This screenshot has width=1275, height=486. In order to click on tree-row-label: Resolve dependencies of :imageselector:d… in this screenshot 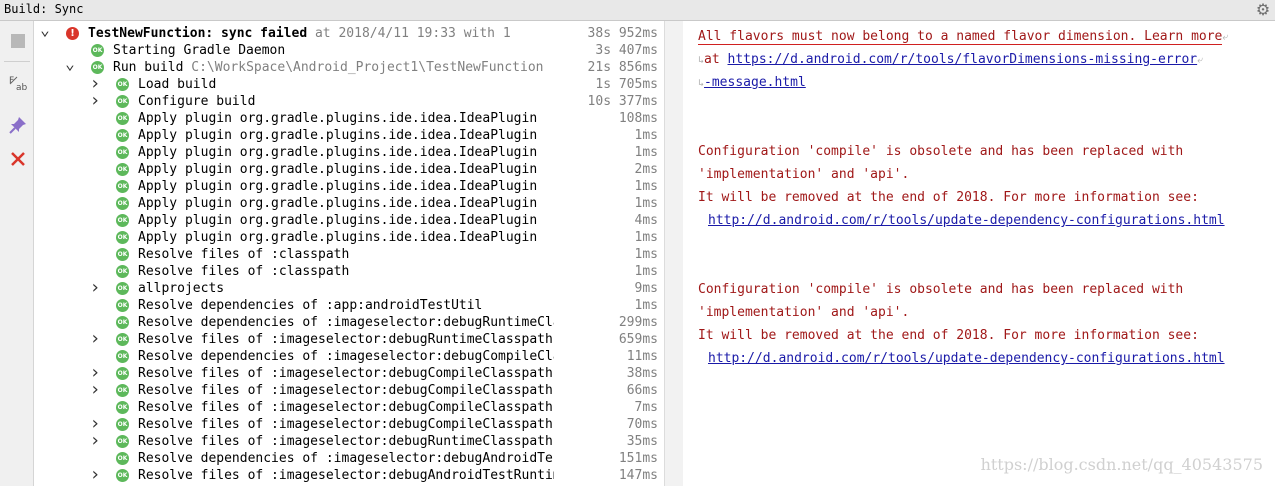, I will do `click(348, 458)`.